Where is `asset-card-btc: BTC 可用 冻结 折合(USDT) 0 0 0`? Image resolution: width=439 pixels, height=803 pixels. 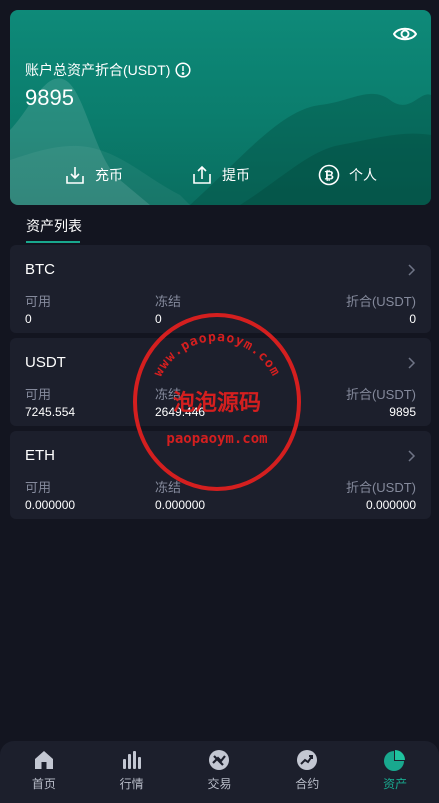
asset-card-btc: BTC 可用 冻结 折合(USDT) 0 0 0 is located at coordinates (220, 289).